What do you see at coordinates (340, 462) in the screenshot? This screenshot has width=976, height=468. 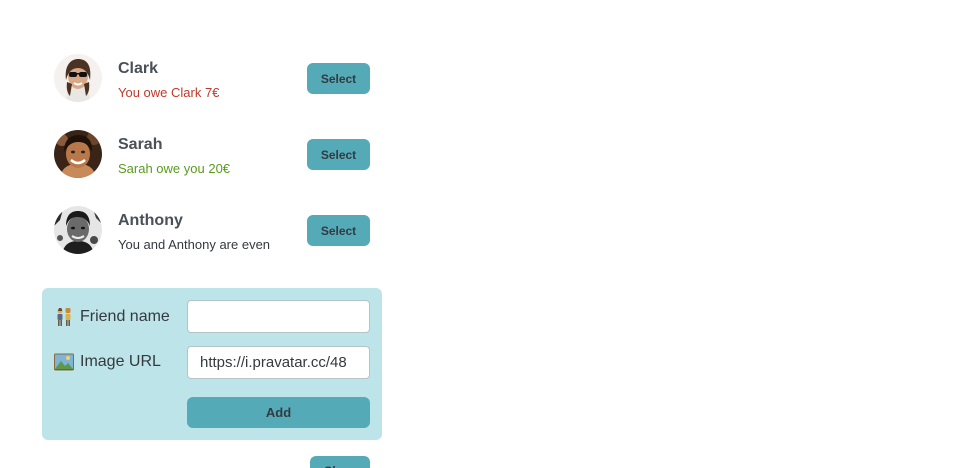 I see `close-form-button: Close` at bounding box center [340, 462].